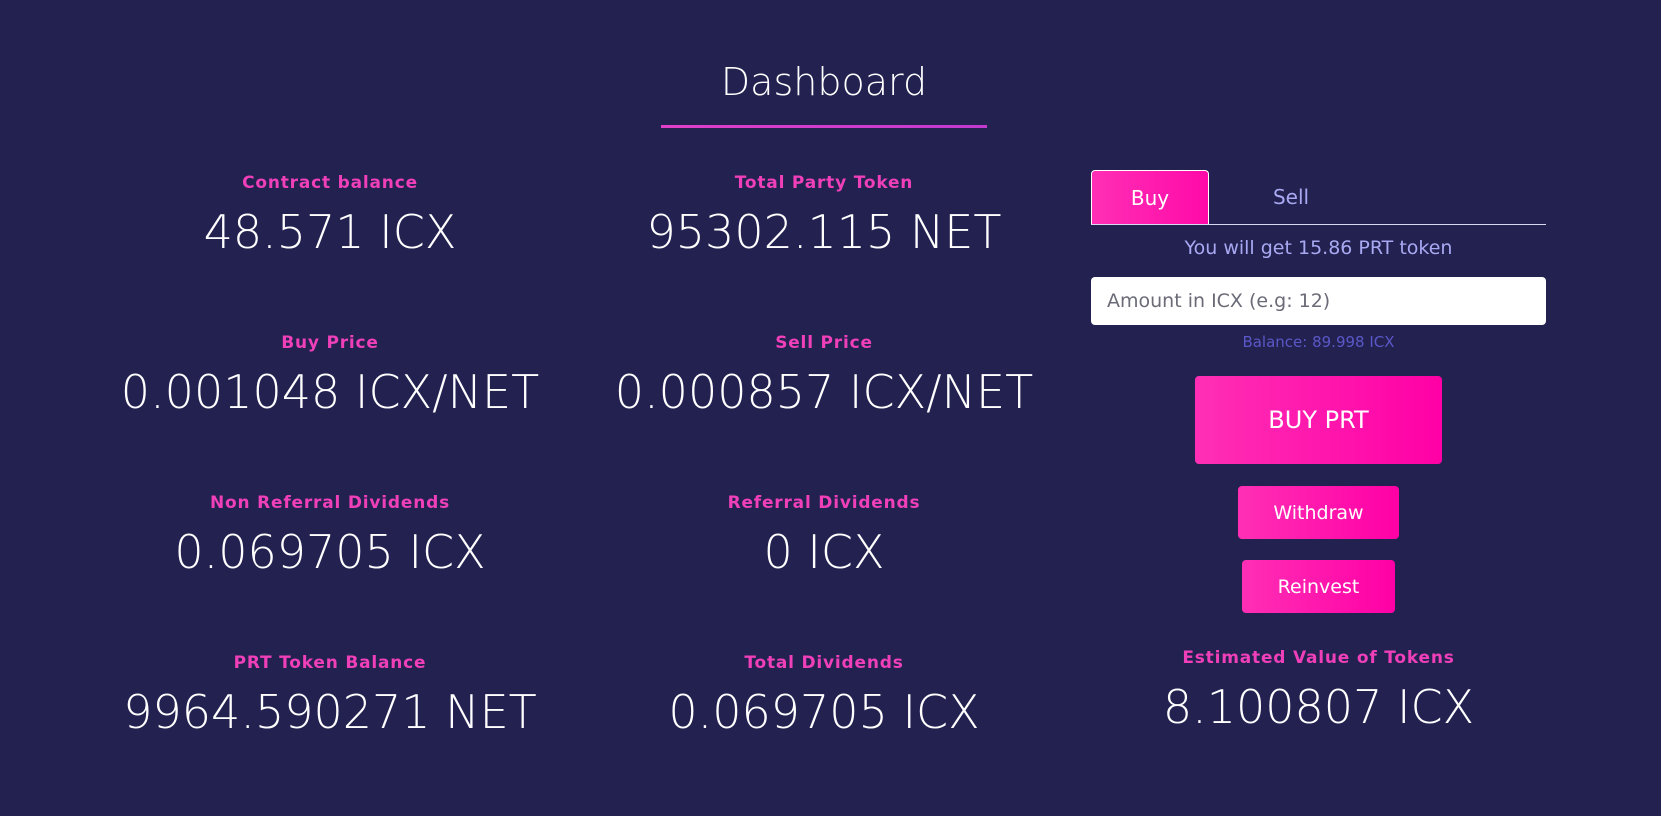  I want to click on stat-buy-price: Buy Price 0.001048 ICX/NET, so click(330, 376).